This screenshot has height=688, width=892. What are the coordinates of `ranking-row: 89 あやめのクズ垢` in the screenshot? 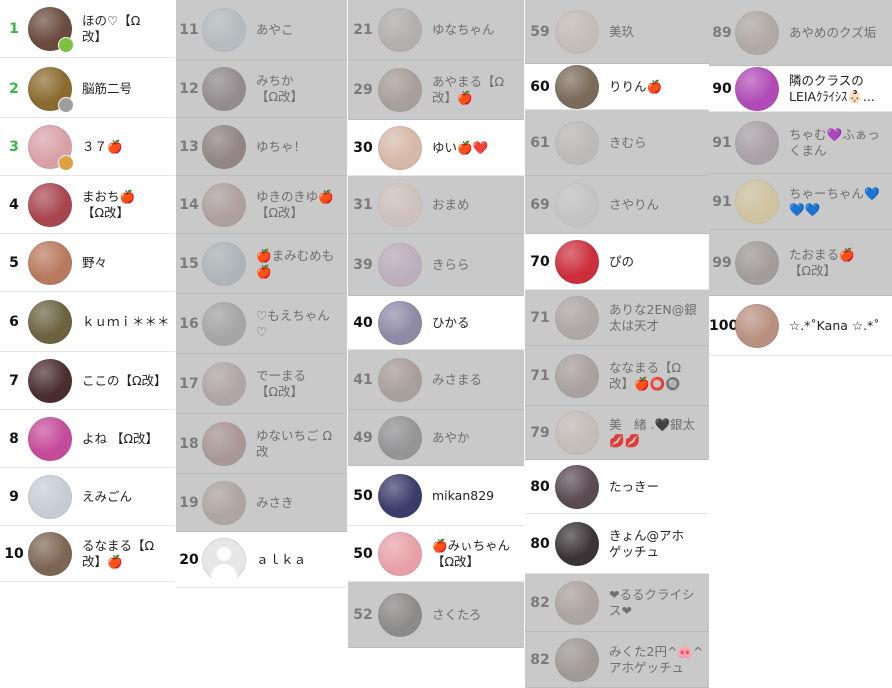 It's located at (800, 33).